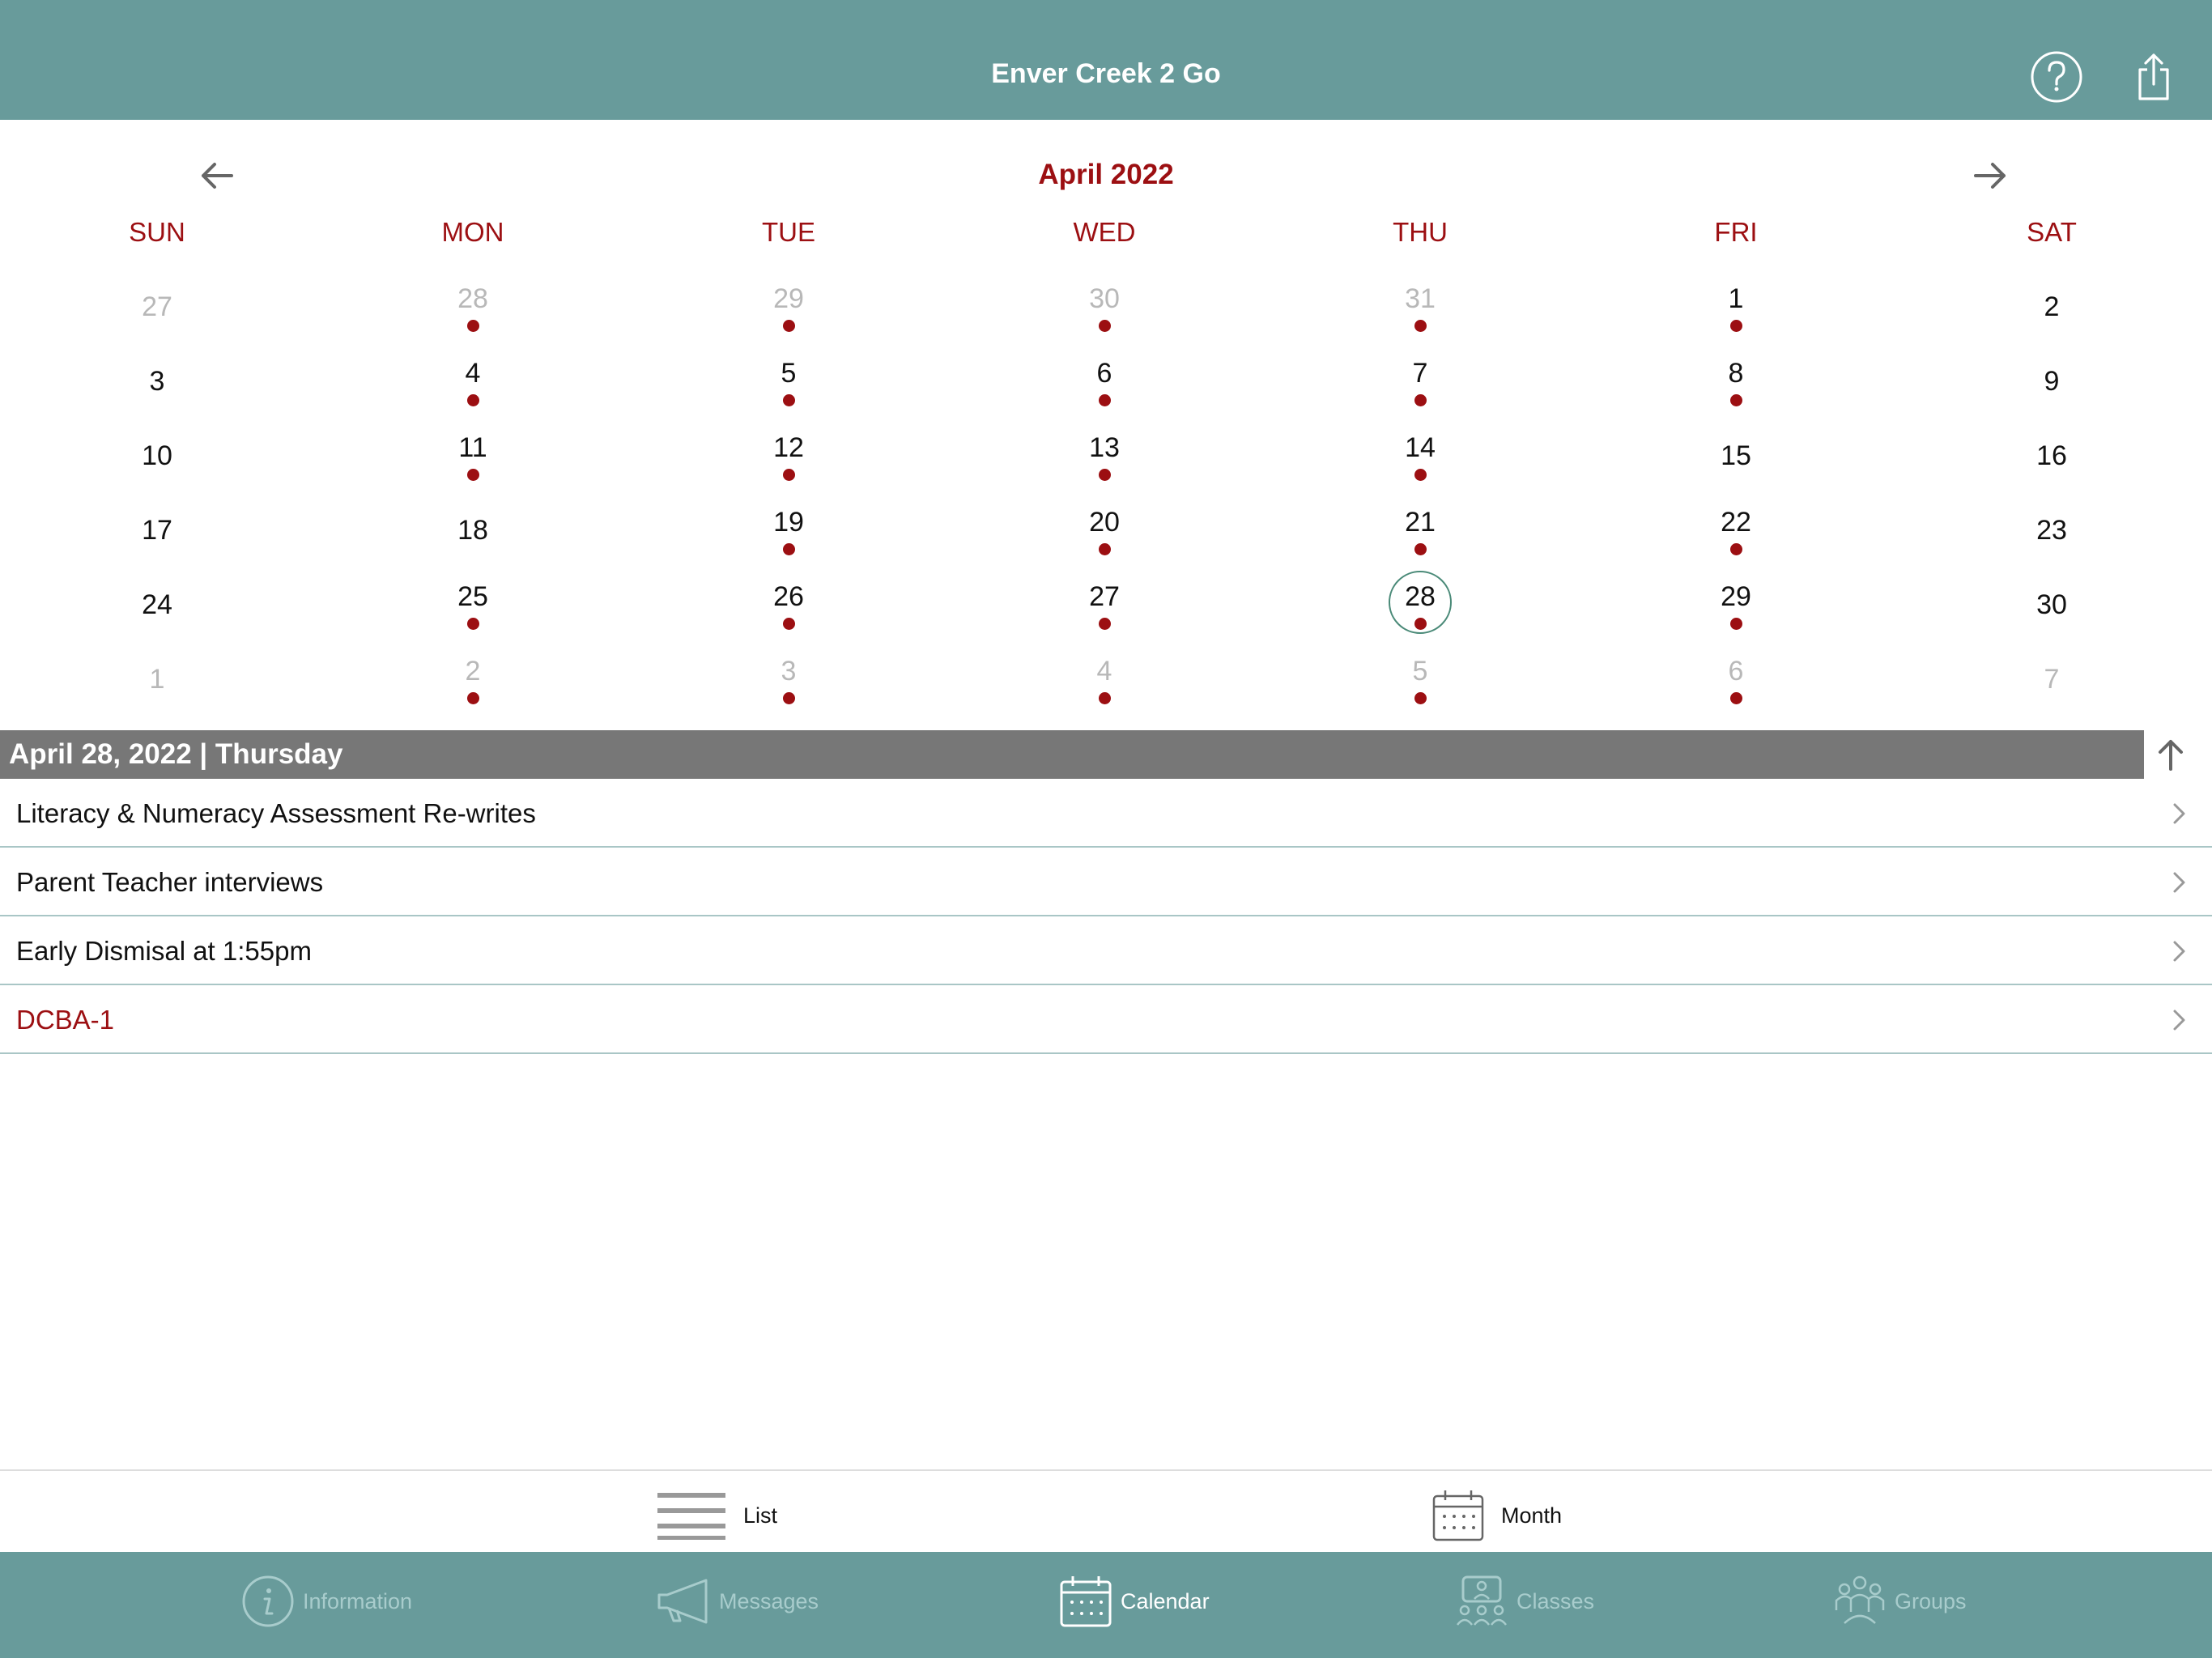 The height and width of the screenshot is (1658, 2212). Describe the element at coordinates (1736, 461) in the screenshot. I see `calendar-day: 15` at that location.